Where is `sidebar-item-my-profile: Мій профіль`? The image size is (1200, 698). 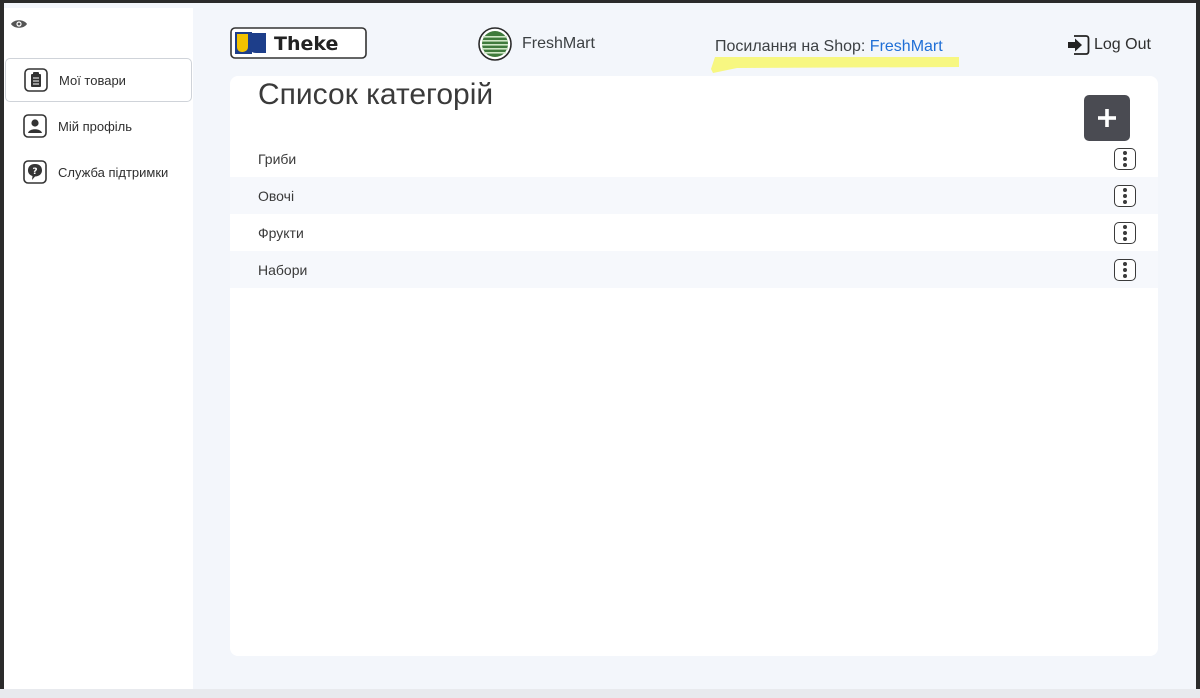
sidebar-item-my-profile: Мій профіль is located at coordinates (98, 126).